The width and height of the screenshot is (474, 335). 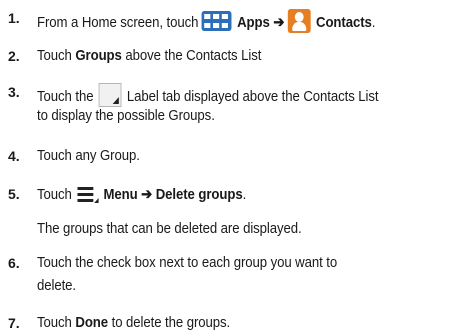 What do you see at coordinates (14, 194) in the screenshot?
I see `step-number: 5.` at bounding box center [14, 194].